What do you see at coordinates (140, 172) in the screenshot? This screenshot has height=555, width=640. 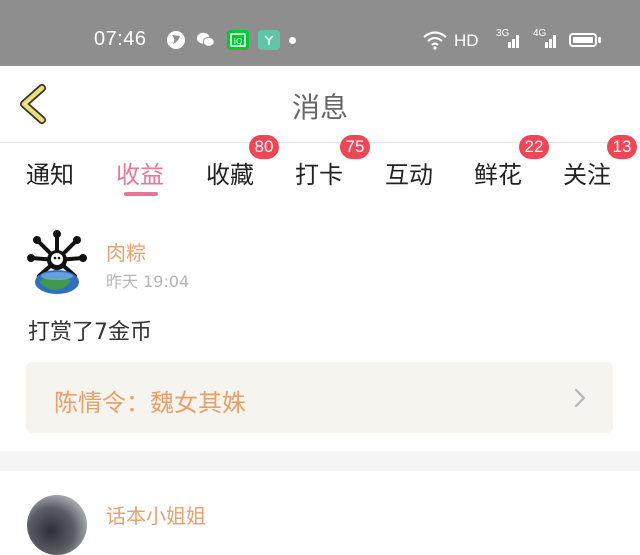 I see `tab-earnings: 收益` at bounding box center [140, 172].